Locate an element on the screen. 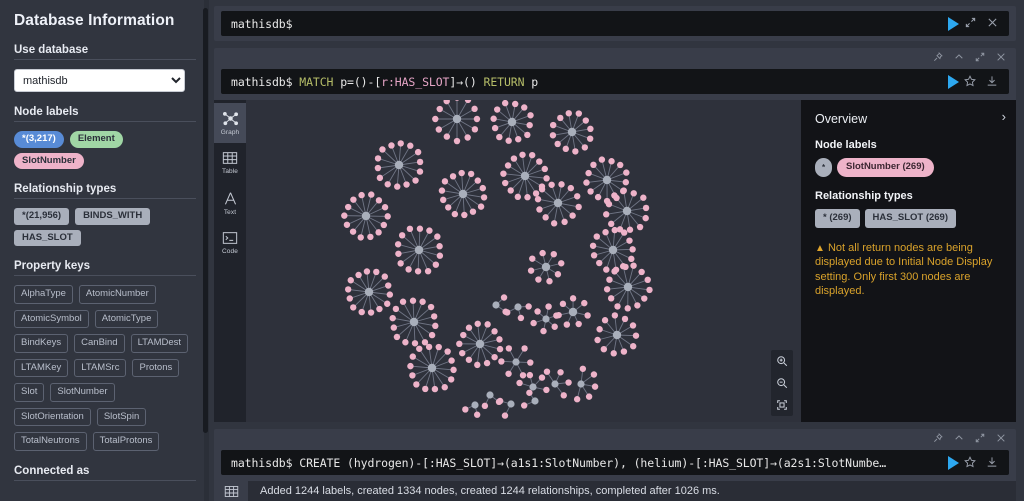 The height and width of the screenshot is (501, 1024). node-label-chip-all: *(3,217) is located at coordinates (39, 139).